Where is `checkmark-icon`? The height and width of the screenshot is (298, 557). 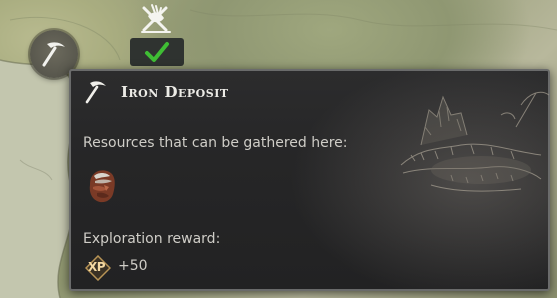
checkmark-icon is located at coordinates (157, 52).